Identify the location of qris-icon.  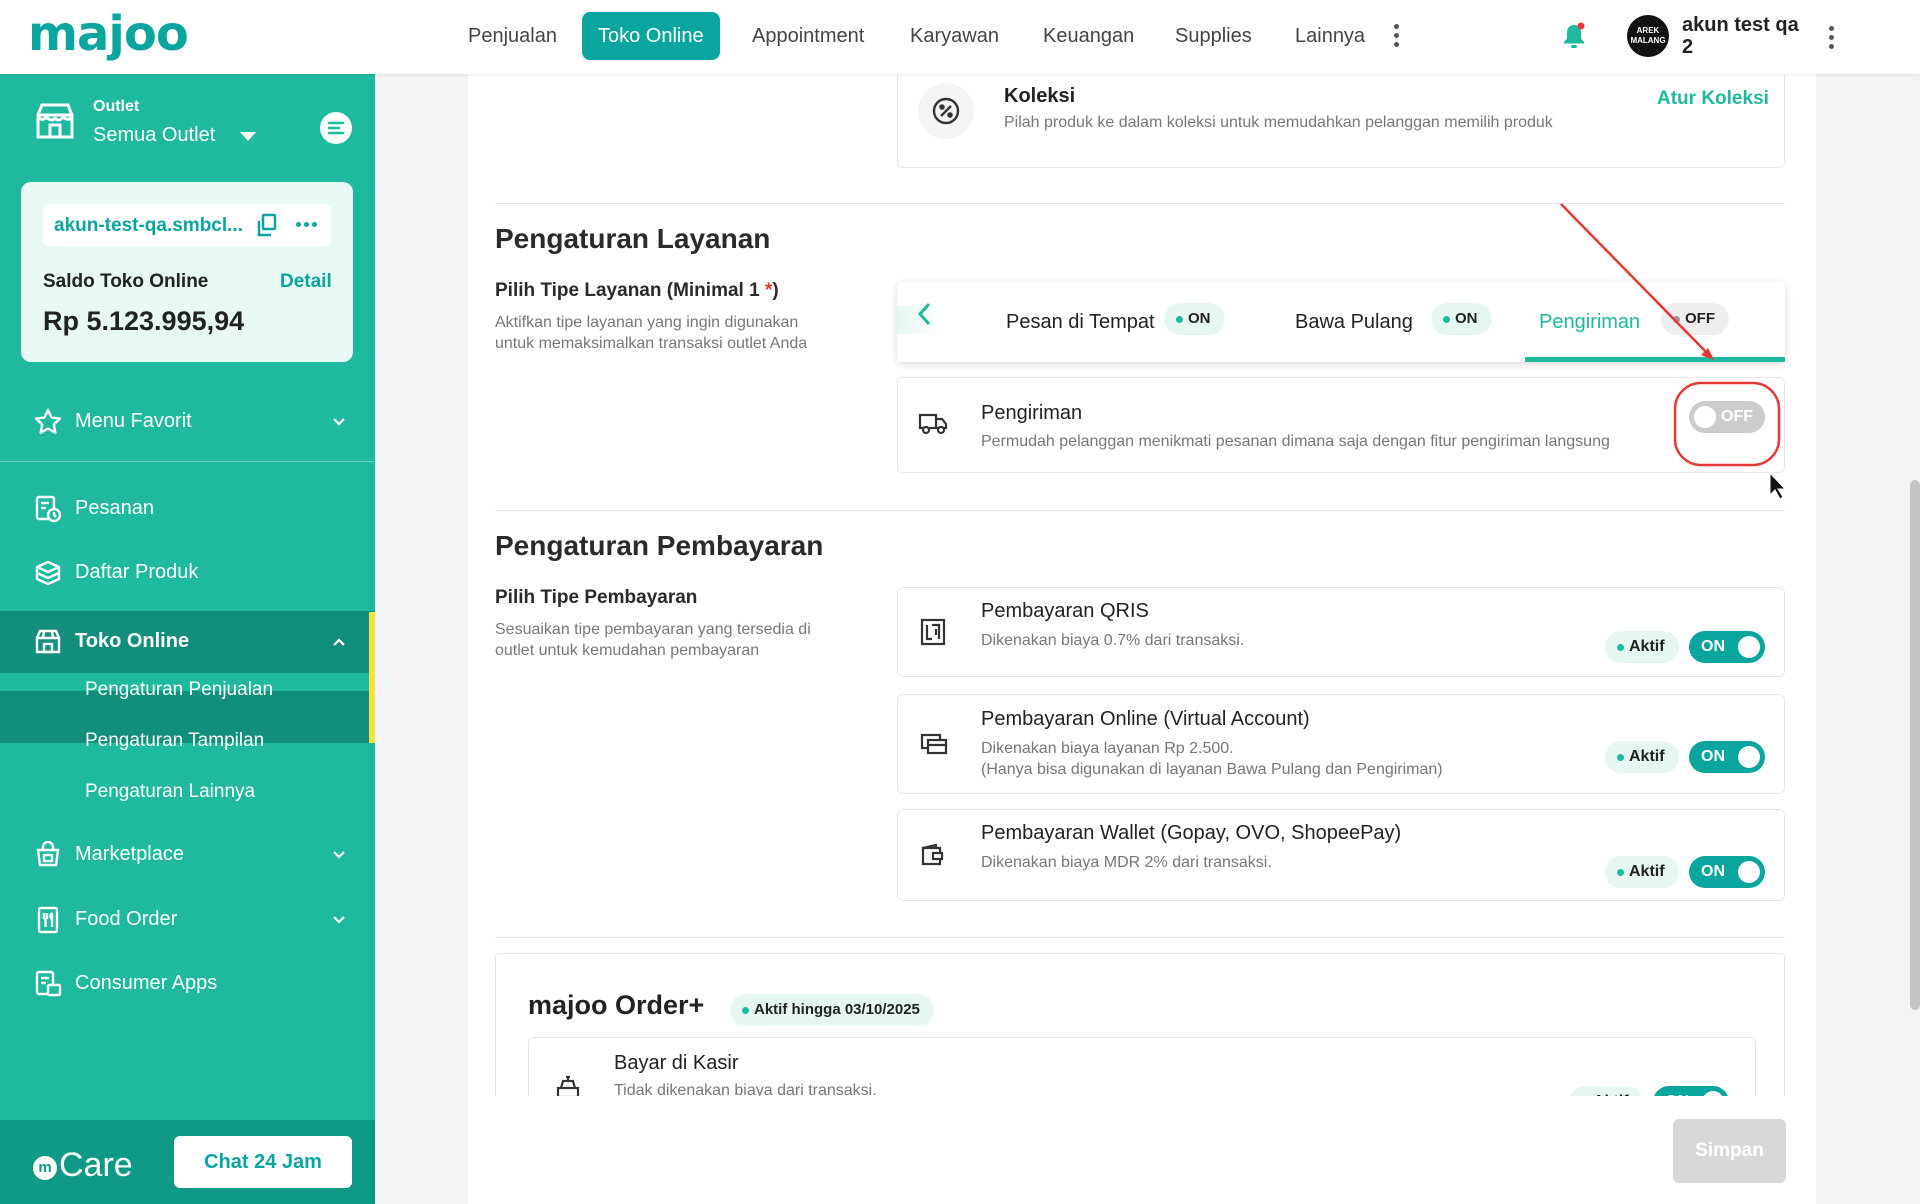
(933, 632).